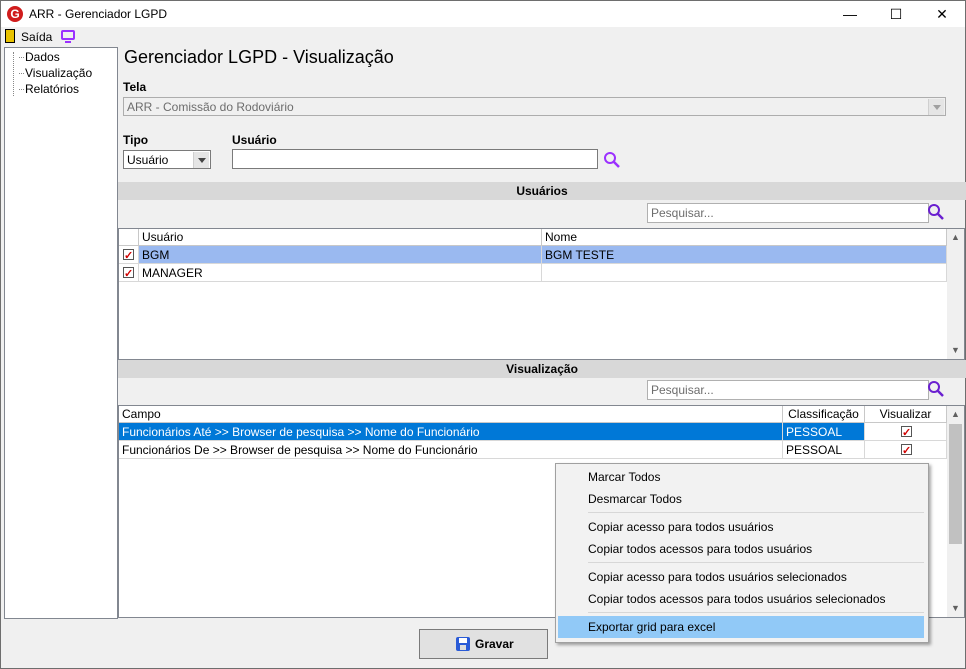  What do you see at coordinates (340, 255) in the screenshot?
I see `user-cell: BGM` at bounding box center [340, 255].